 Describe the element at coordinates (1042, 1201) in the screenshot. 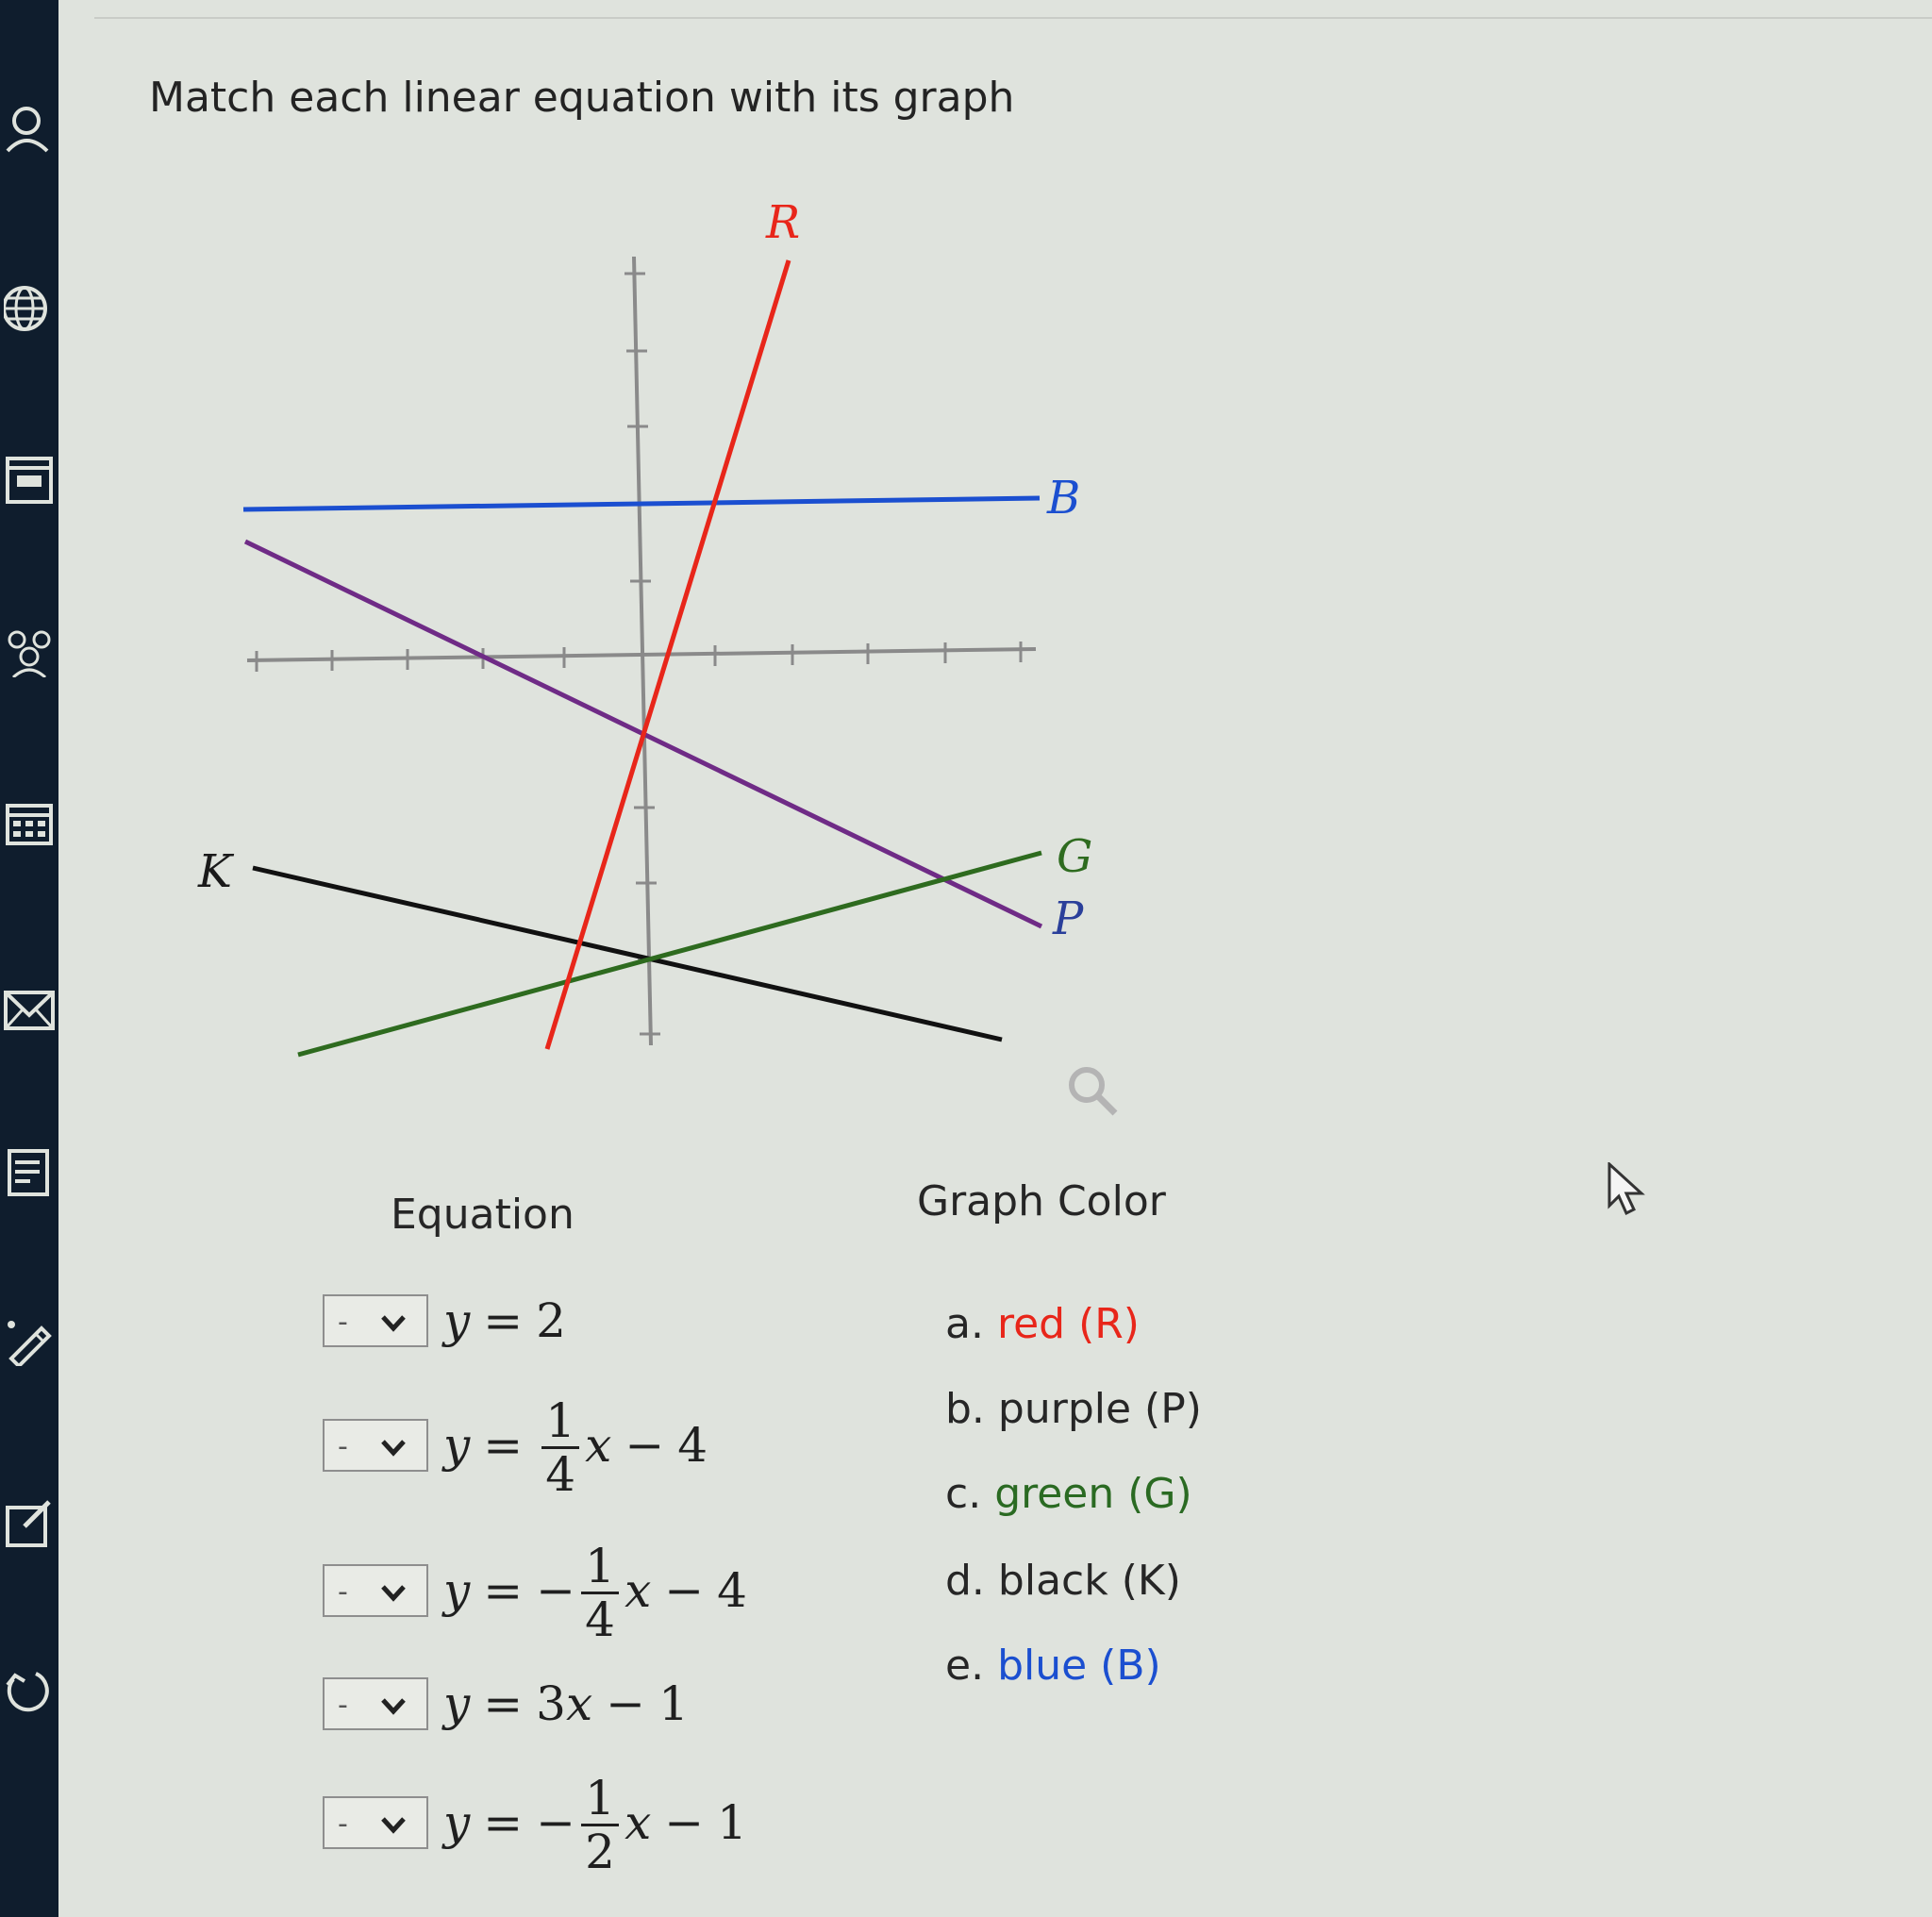

I see `graph-color-column-heading: Graph Color` at that location.